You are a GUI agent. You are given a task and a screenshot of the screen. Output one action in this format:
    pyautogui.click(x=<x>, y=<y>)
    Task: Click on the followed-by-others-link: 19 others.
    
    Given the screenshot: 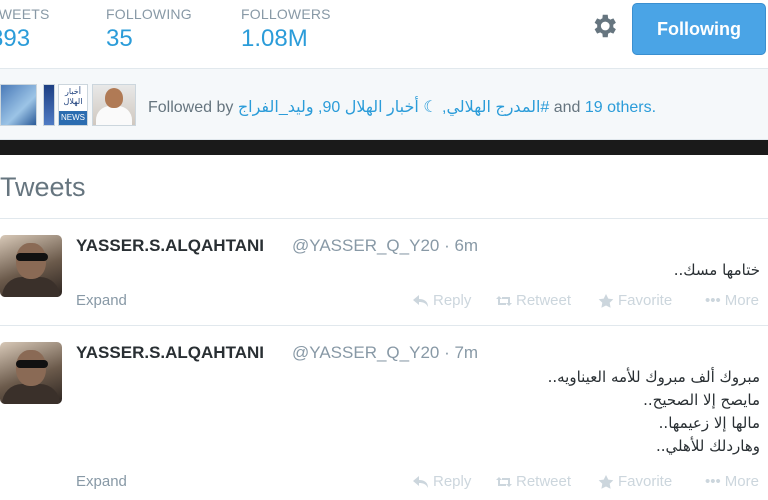 What is the action you would take?
    pyautogui.click(x=620, y=107)
    